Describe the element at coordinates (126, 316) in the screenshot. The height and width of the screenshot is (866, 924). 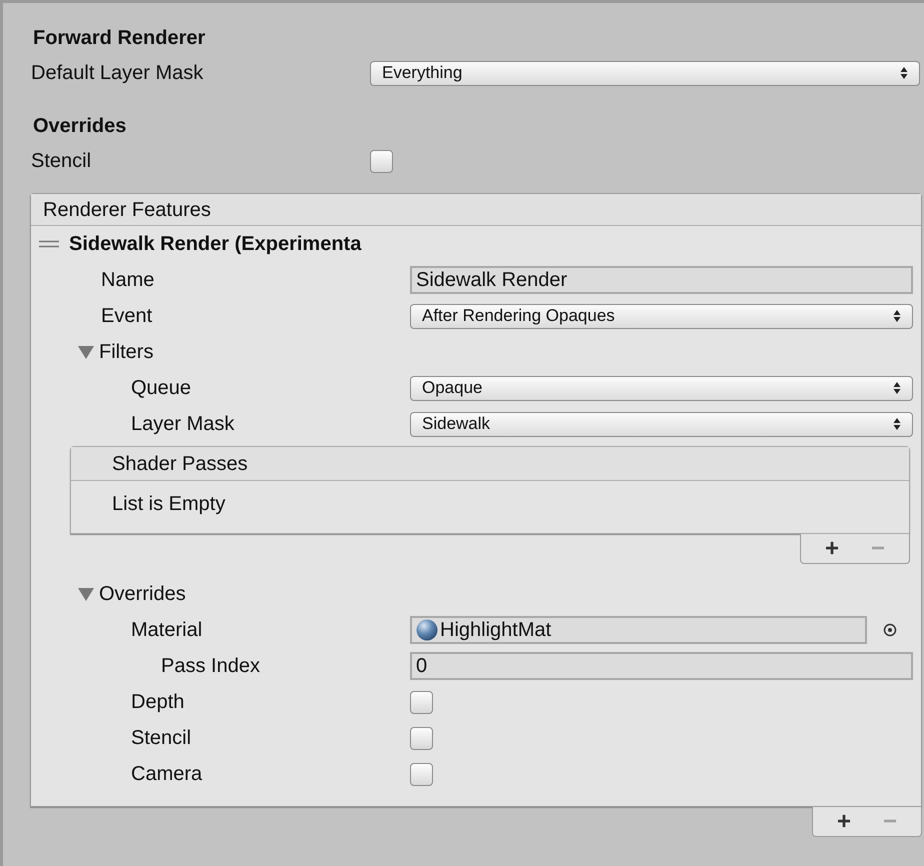
I see `field-label: Event` at that location.